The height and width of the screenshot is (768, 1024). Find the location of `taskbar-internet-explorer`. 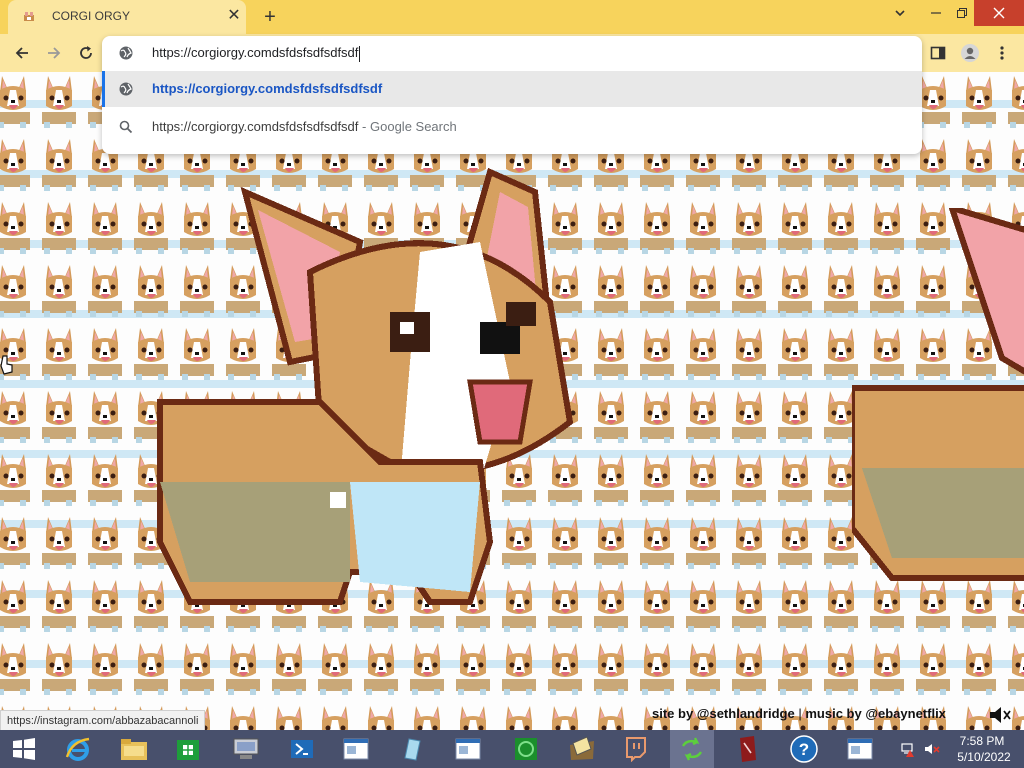

taskbar-internet-explorer is located at coordinates (78, 749).